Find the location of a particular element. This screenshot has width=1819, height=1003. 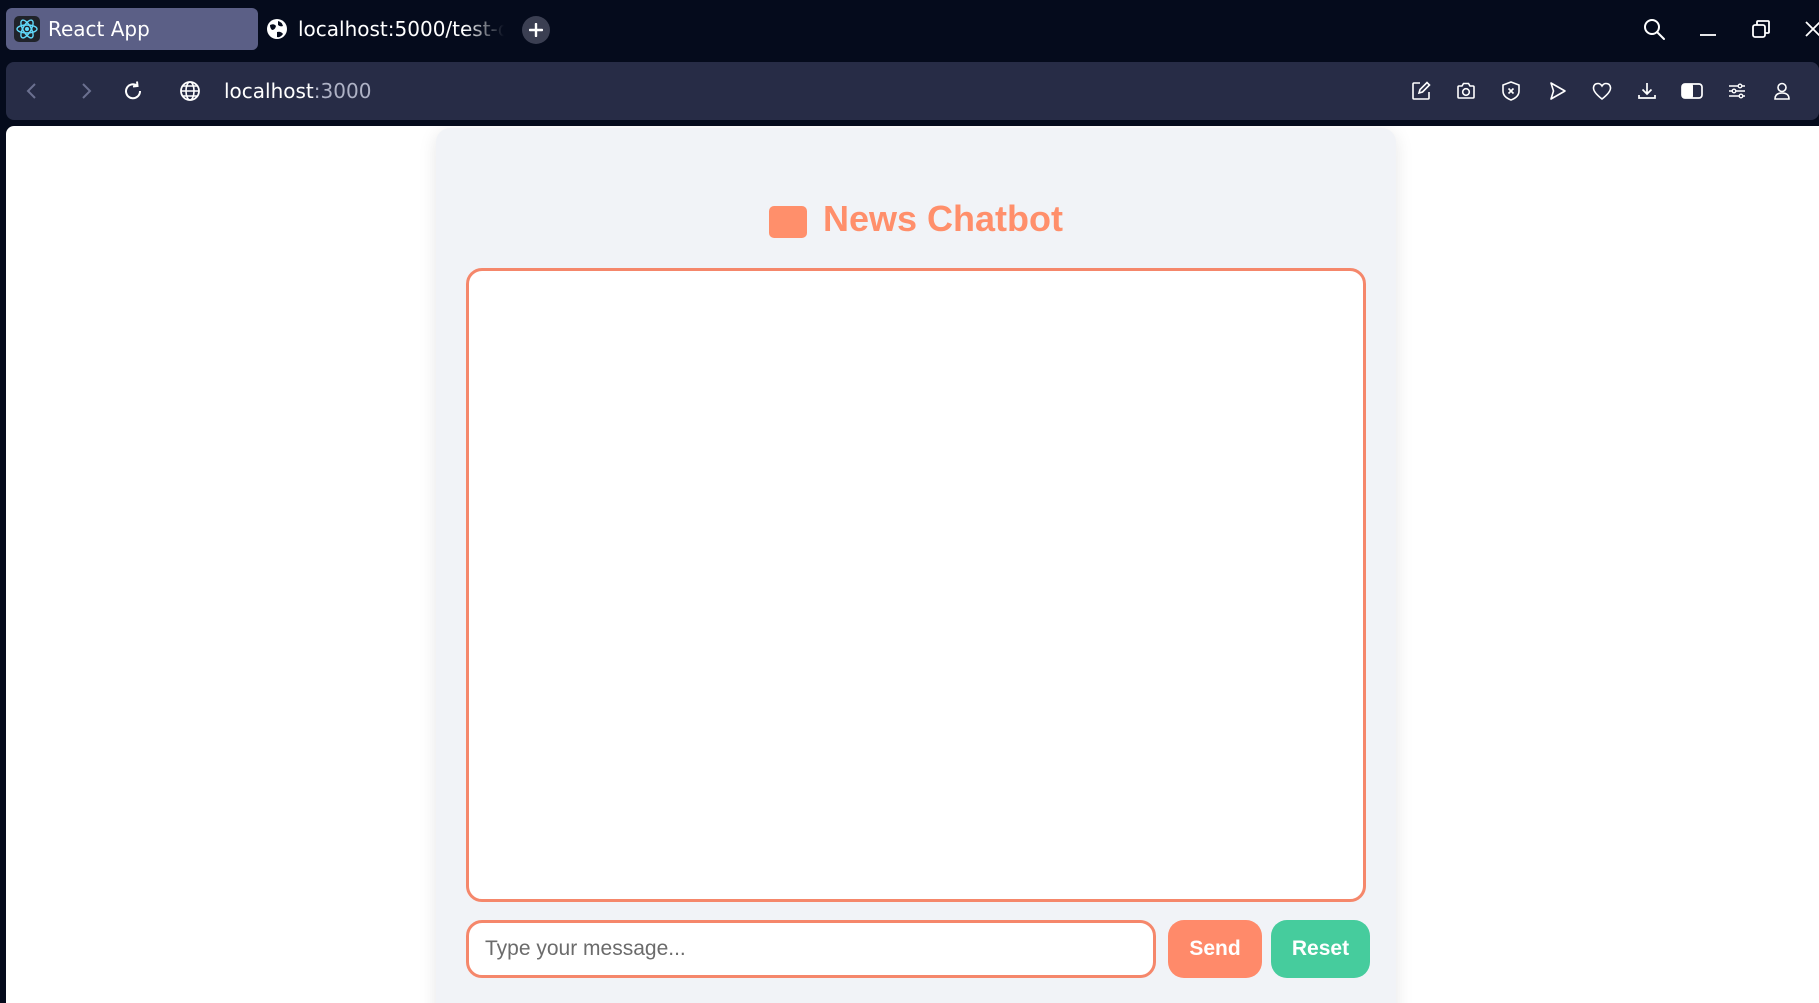

message-composer: Send Reset is located at coordinates (918, 950).